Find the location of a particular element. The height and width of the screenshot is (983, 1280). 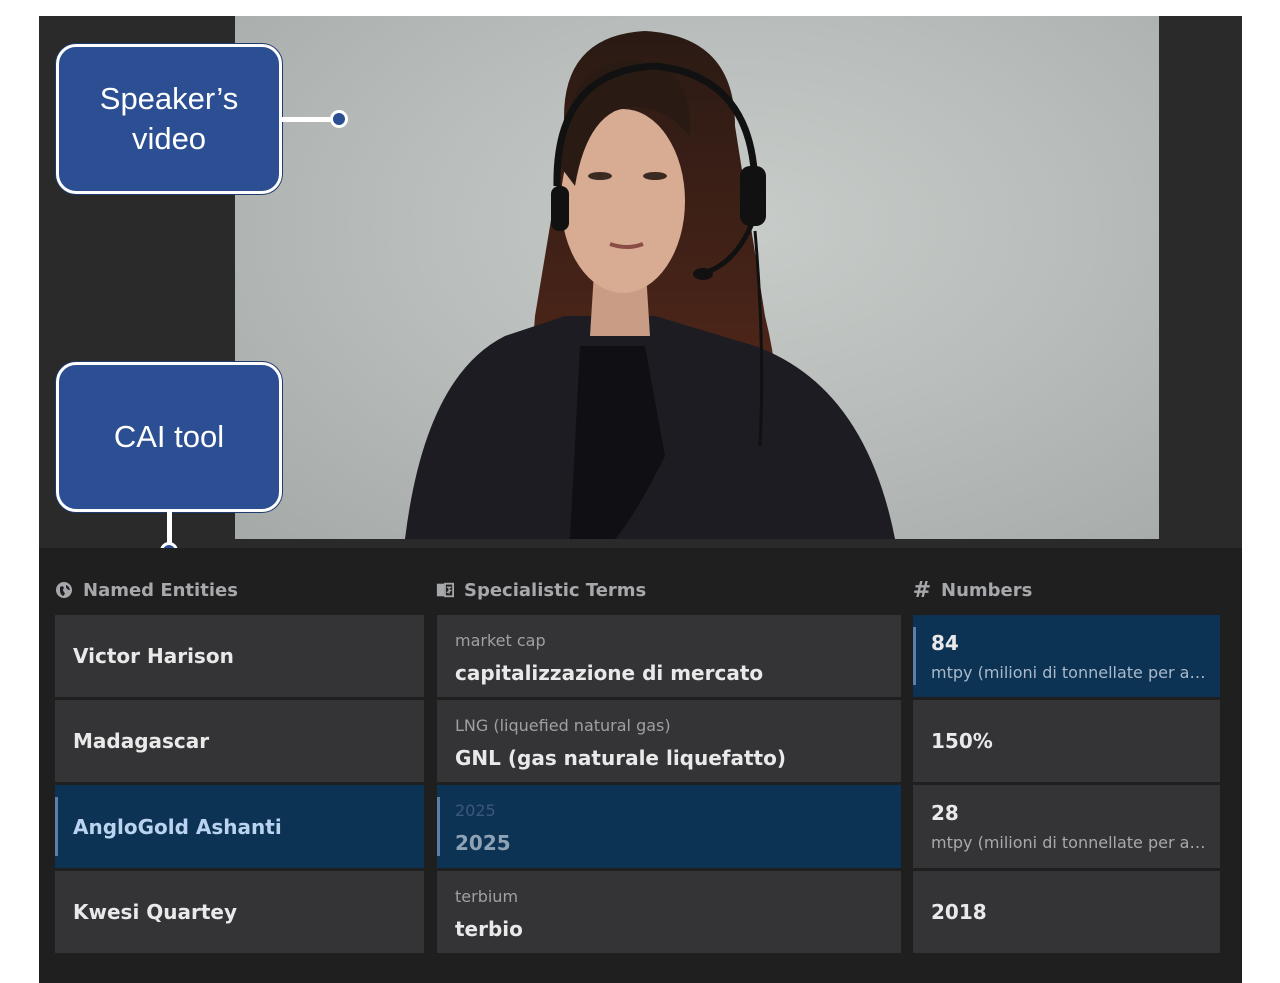

named-entity-item: Victor Harison is located at coordinates (239, 656).